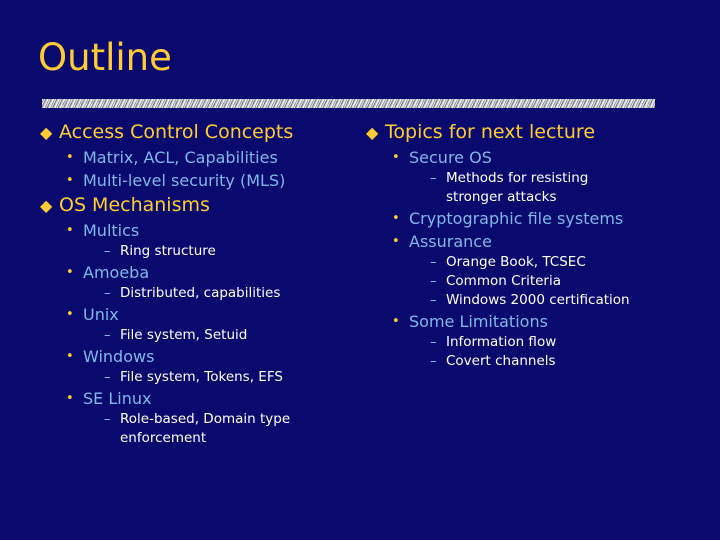 The width and height of the screenshot is (720, 540). I want to click on outline-item-label: Cryptographic file systems, so click(516, 218).